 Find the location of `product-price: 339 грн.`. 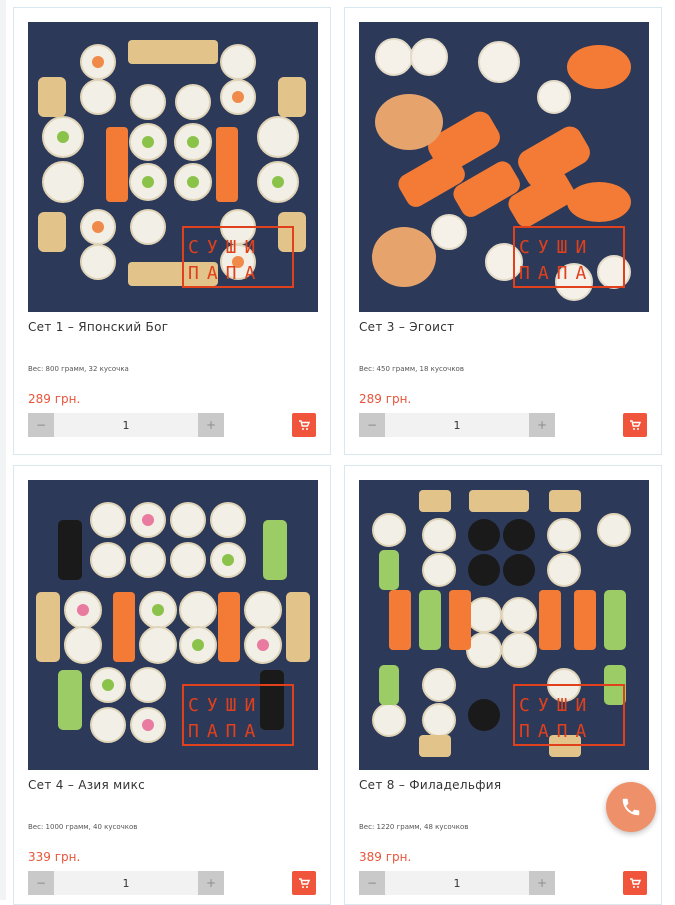

product-price: 339 грн. is located at coordinates (54, 857).